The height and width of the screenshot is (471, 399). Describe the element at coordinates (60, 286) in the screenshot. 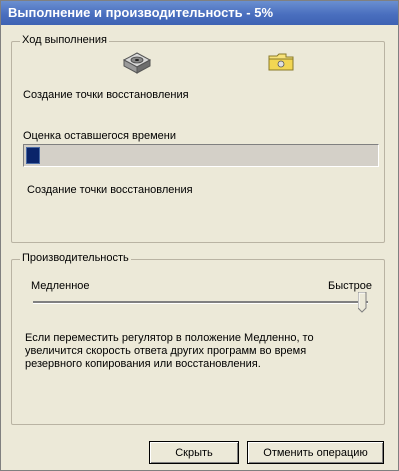

I see `slow-label: Медленное` at that location.